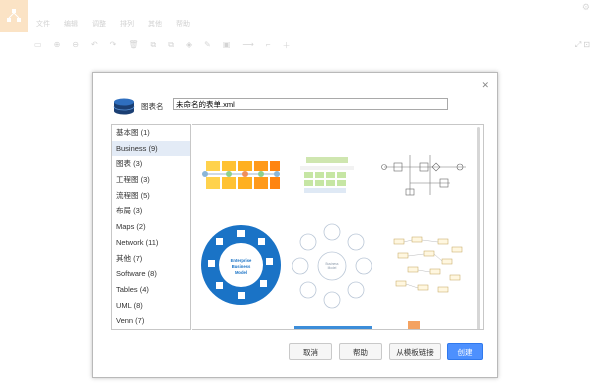  I want to click on category-item: 工程图 (3), so click(151, 180).